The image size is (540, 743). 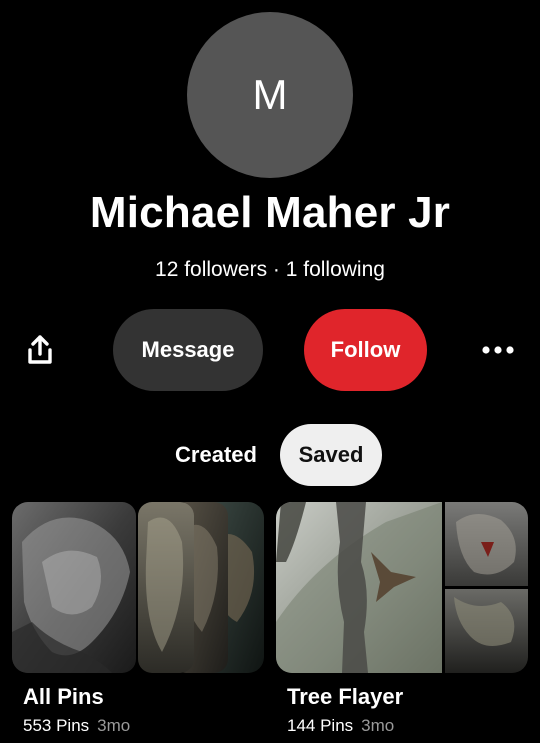 I want to click on board-title-tree-flayer: Tree Flayer, so click(x=345, y=697).